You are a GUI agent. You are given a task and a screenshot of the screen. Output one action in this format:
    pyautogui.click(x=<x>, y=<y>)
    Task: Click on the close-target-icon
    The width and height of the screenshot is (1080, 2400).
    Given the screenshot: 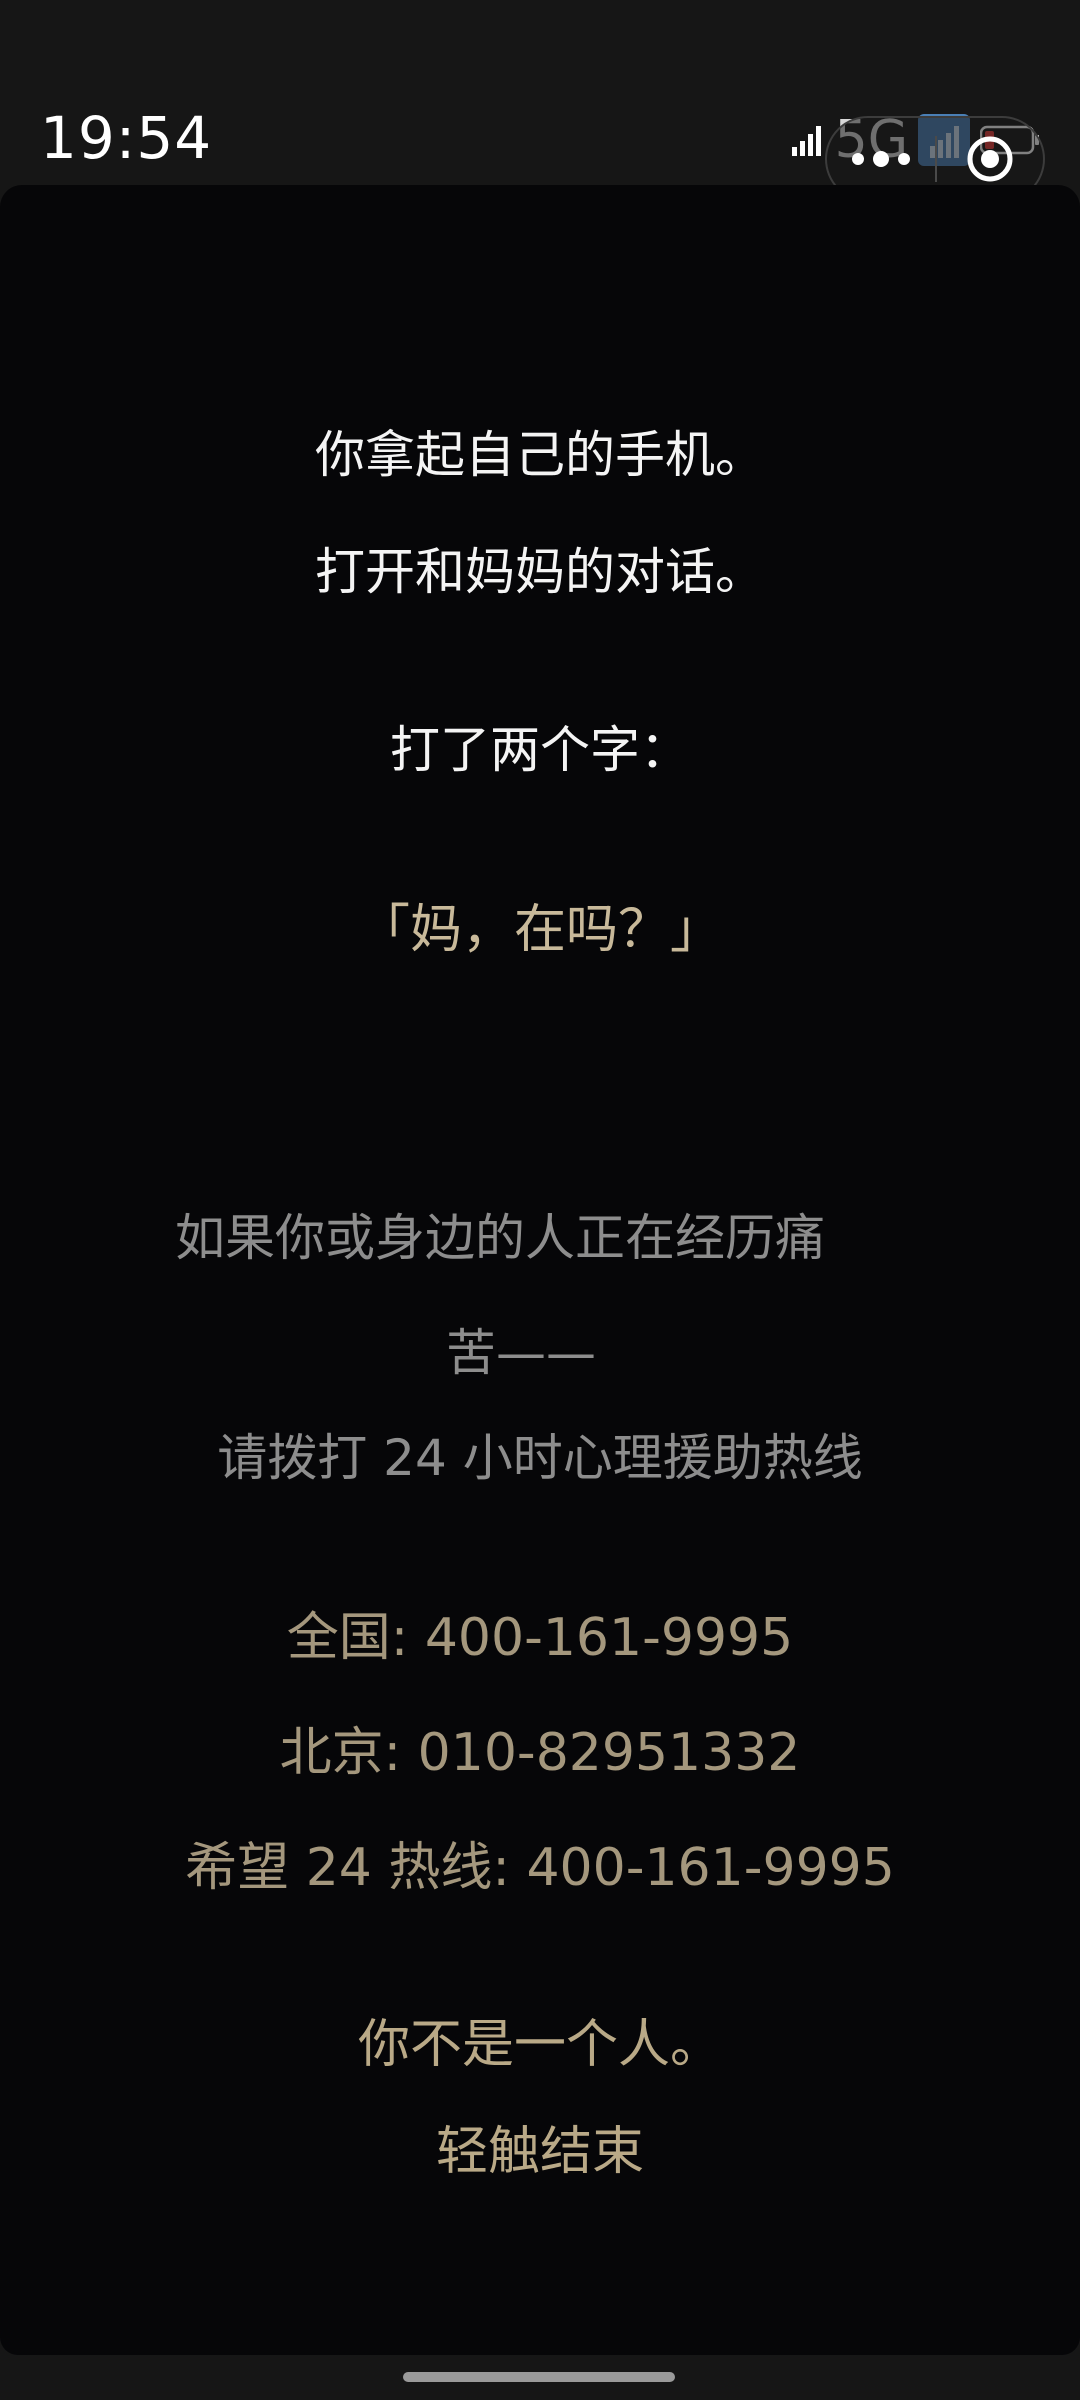 What is the action you would take?
    pyautogui.click(x=990, y=159)
    